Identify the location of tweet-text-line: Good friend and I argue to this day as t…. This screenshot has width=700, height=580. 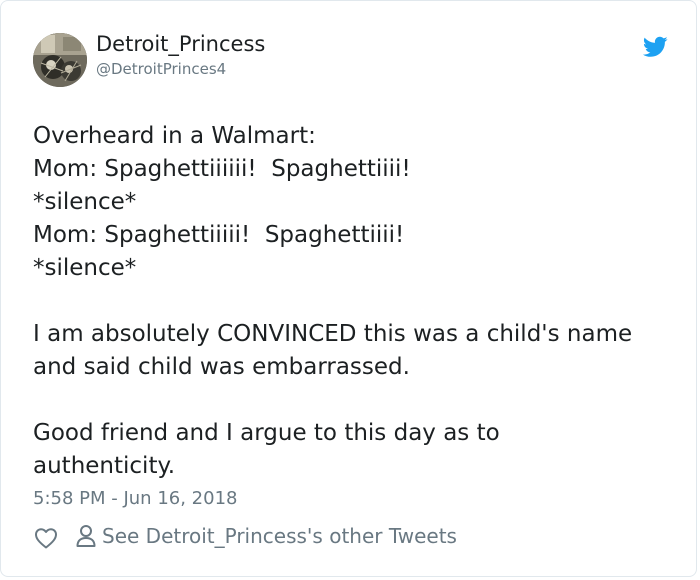
(266, 433).